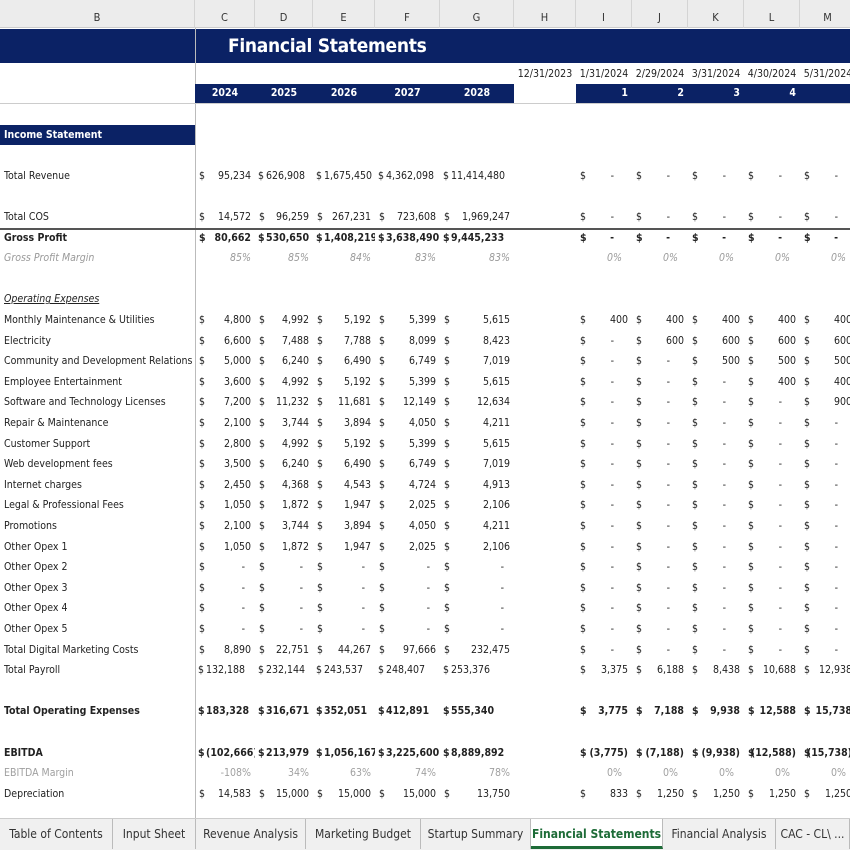  Describe the element at coordinates (825, 382) in the screenshot. I see `value-cell: $400` at that location.